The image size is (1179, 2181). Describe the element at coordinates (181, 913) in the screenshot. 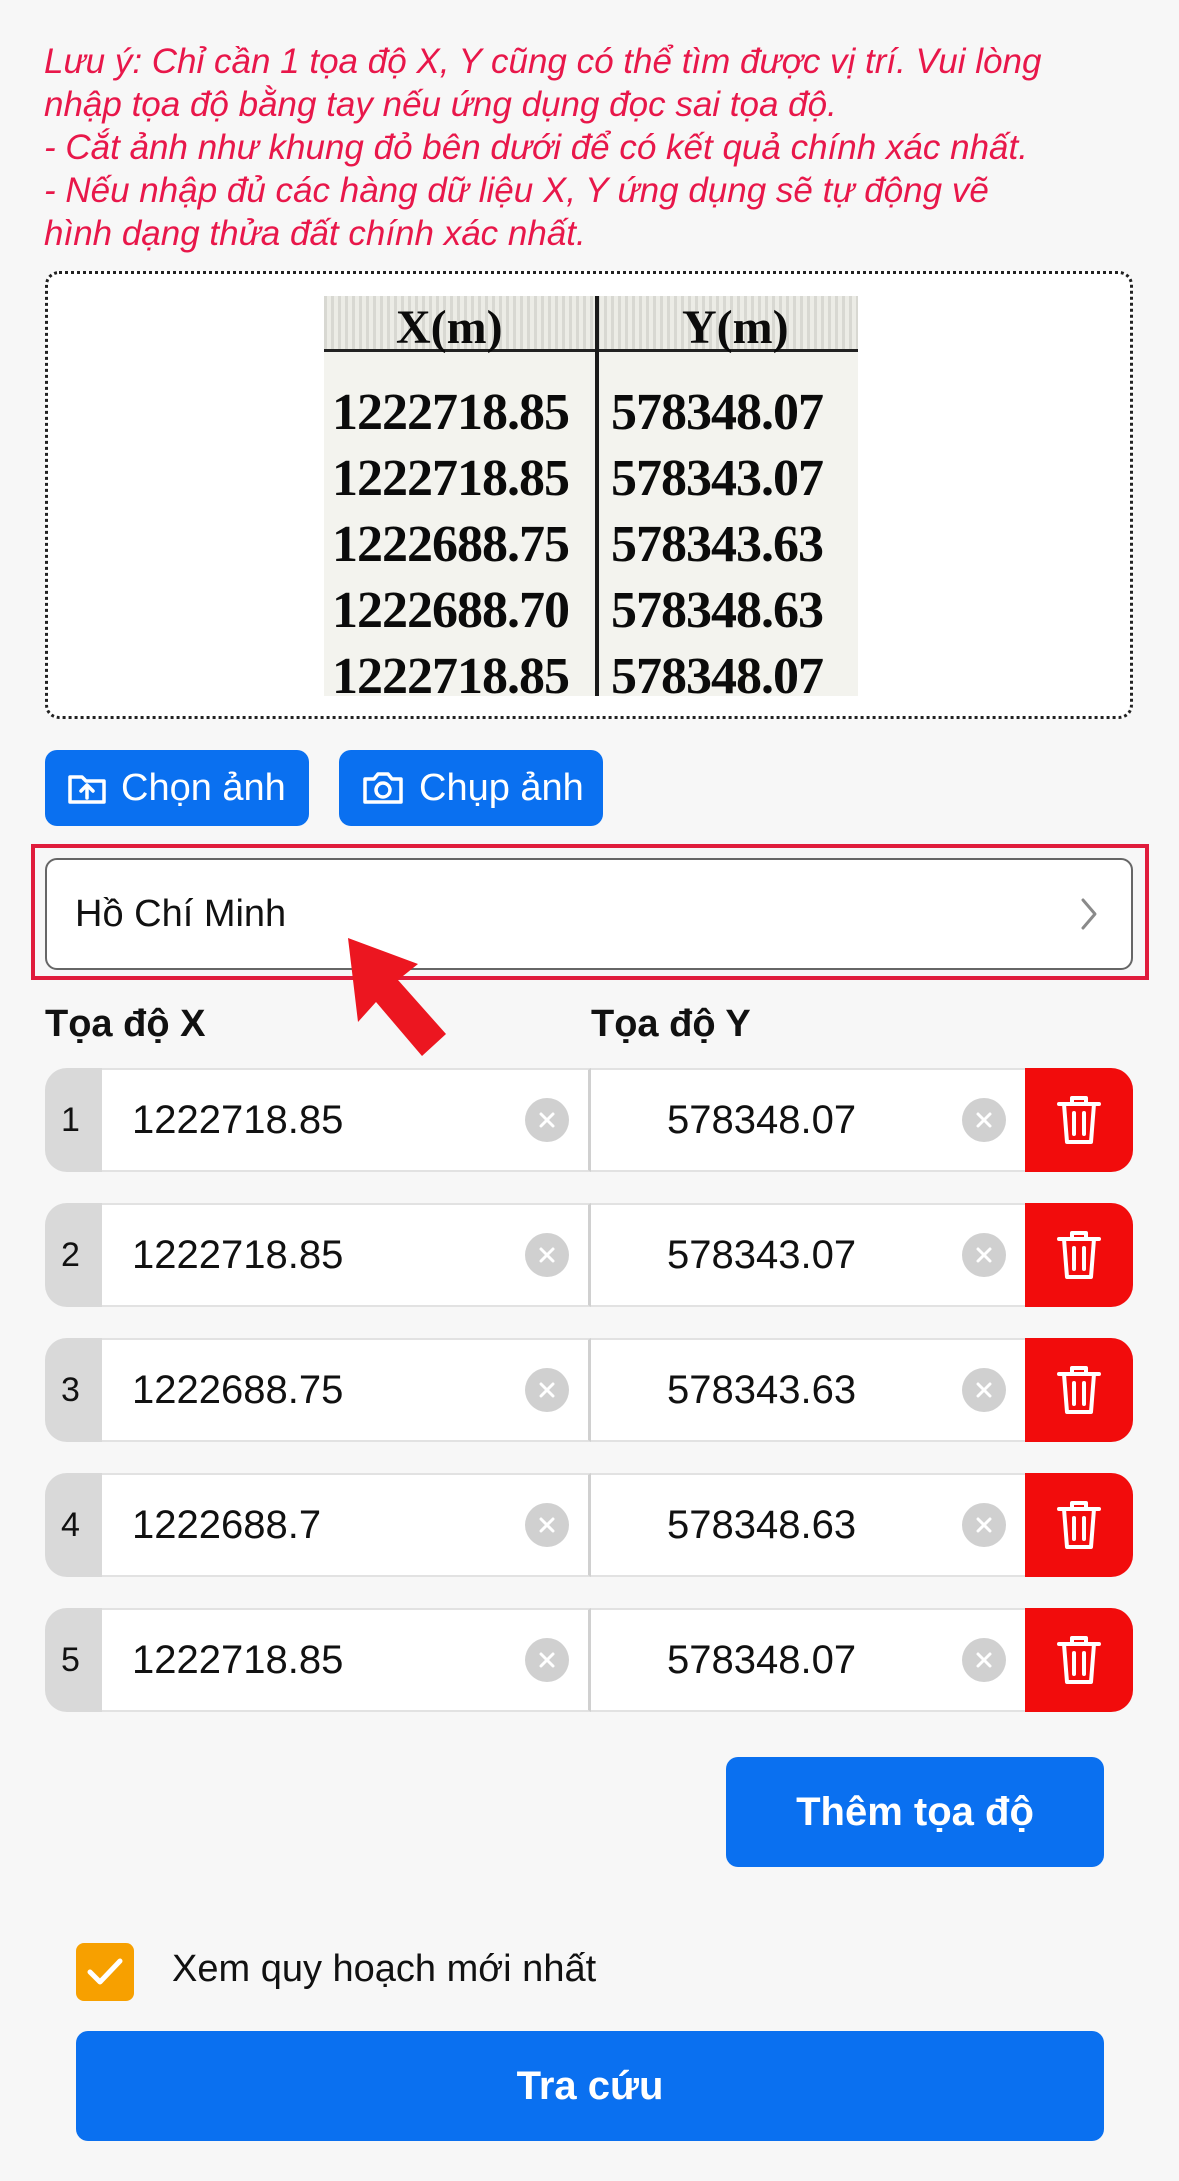

I see `province-value: Hồ Chí Minh` at that location.